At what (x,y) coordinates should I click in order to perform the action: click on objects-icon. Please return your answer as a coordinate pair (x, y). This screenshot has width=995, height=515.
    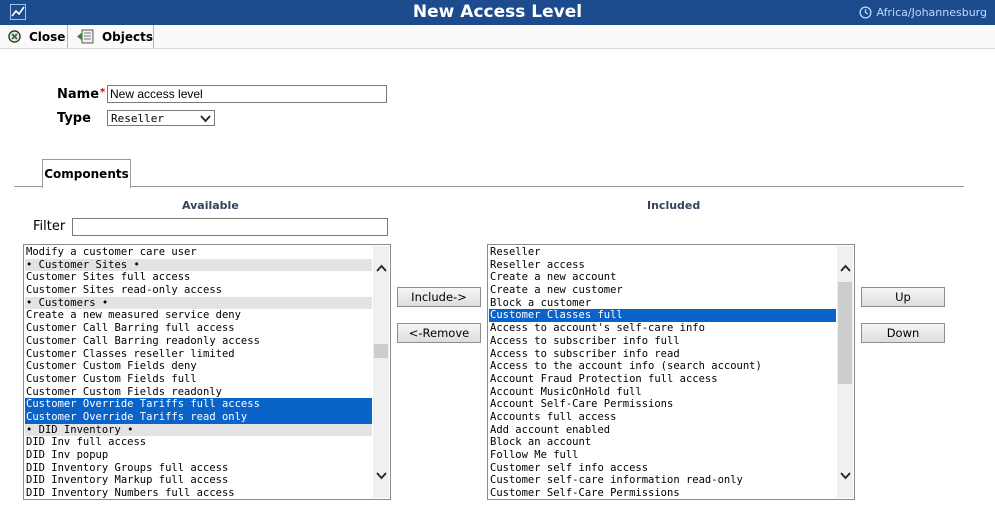
    Looking at the image, I should click on (85, 36).